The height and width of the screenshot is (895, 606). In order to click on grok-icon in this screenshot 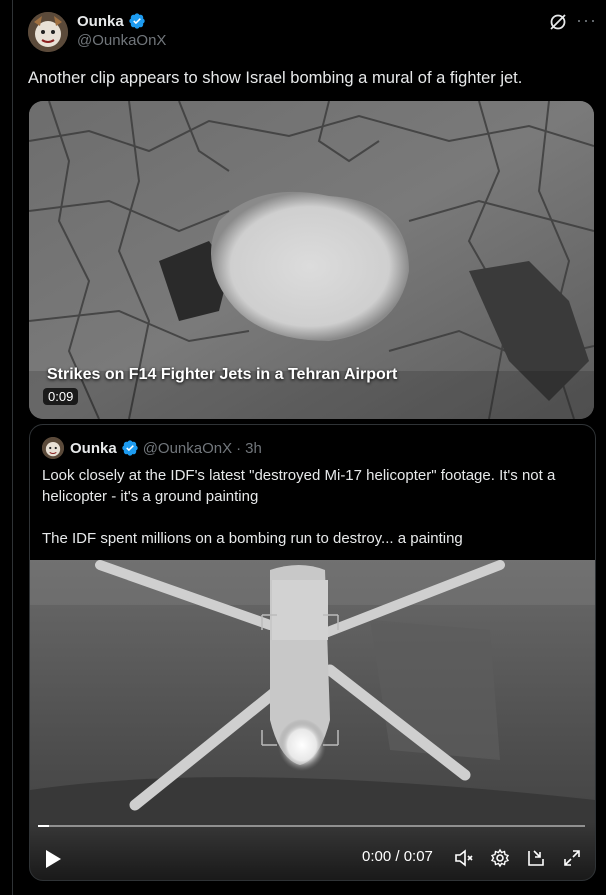, I will do `click(558, 22)`.